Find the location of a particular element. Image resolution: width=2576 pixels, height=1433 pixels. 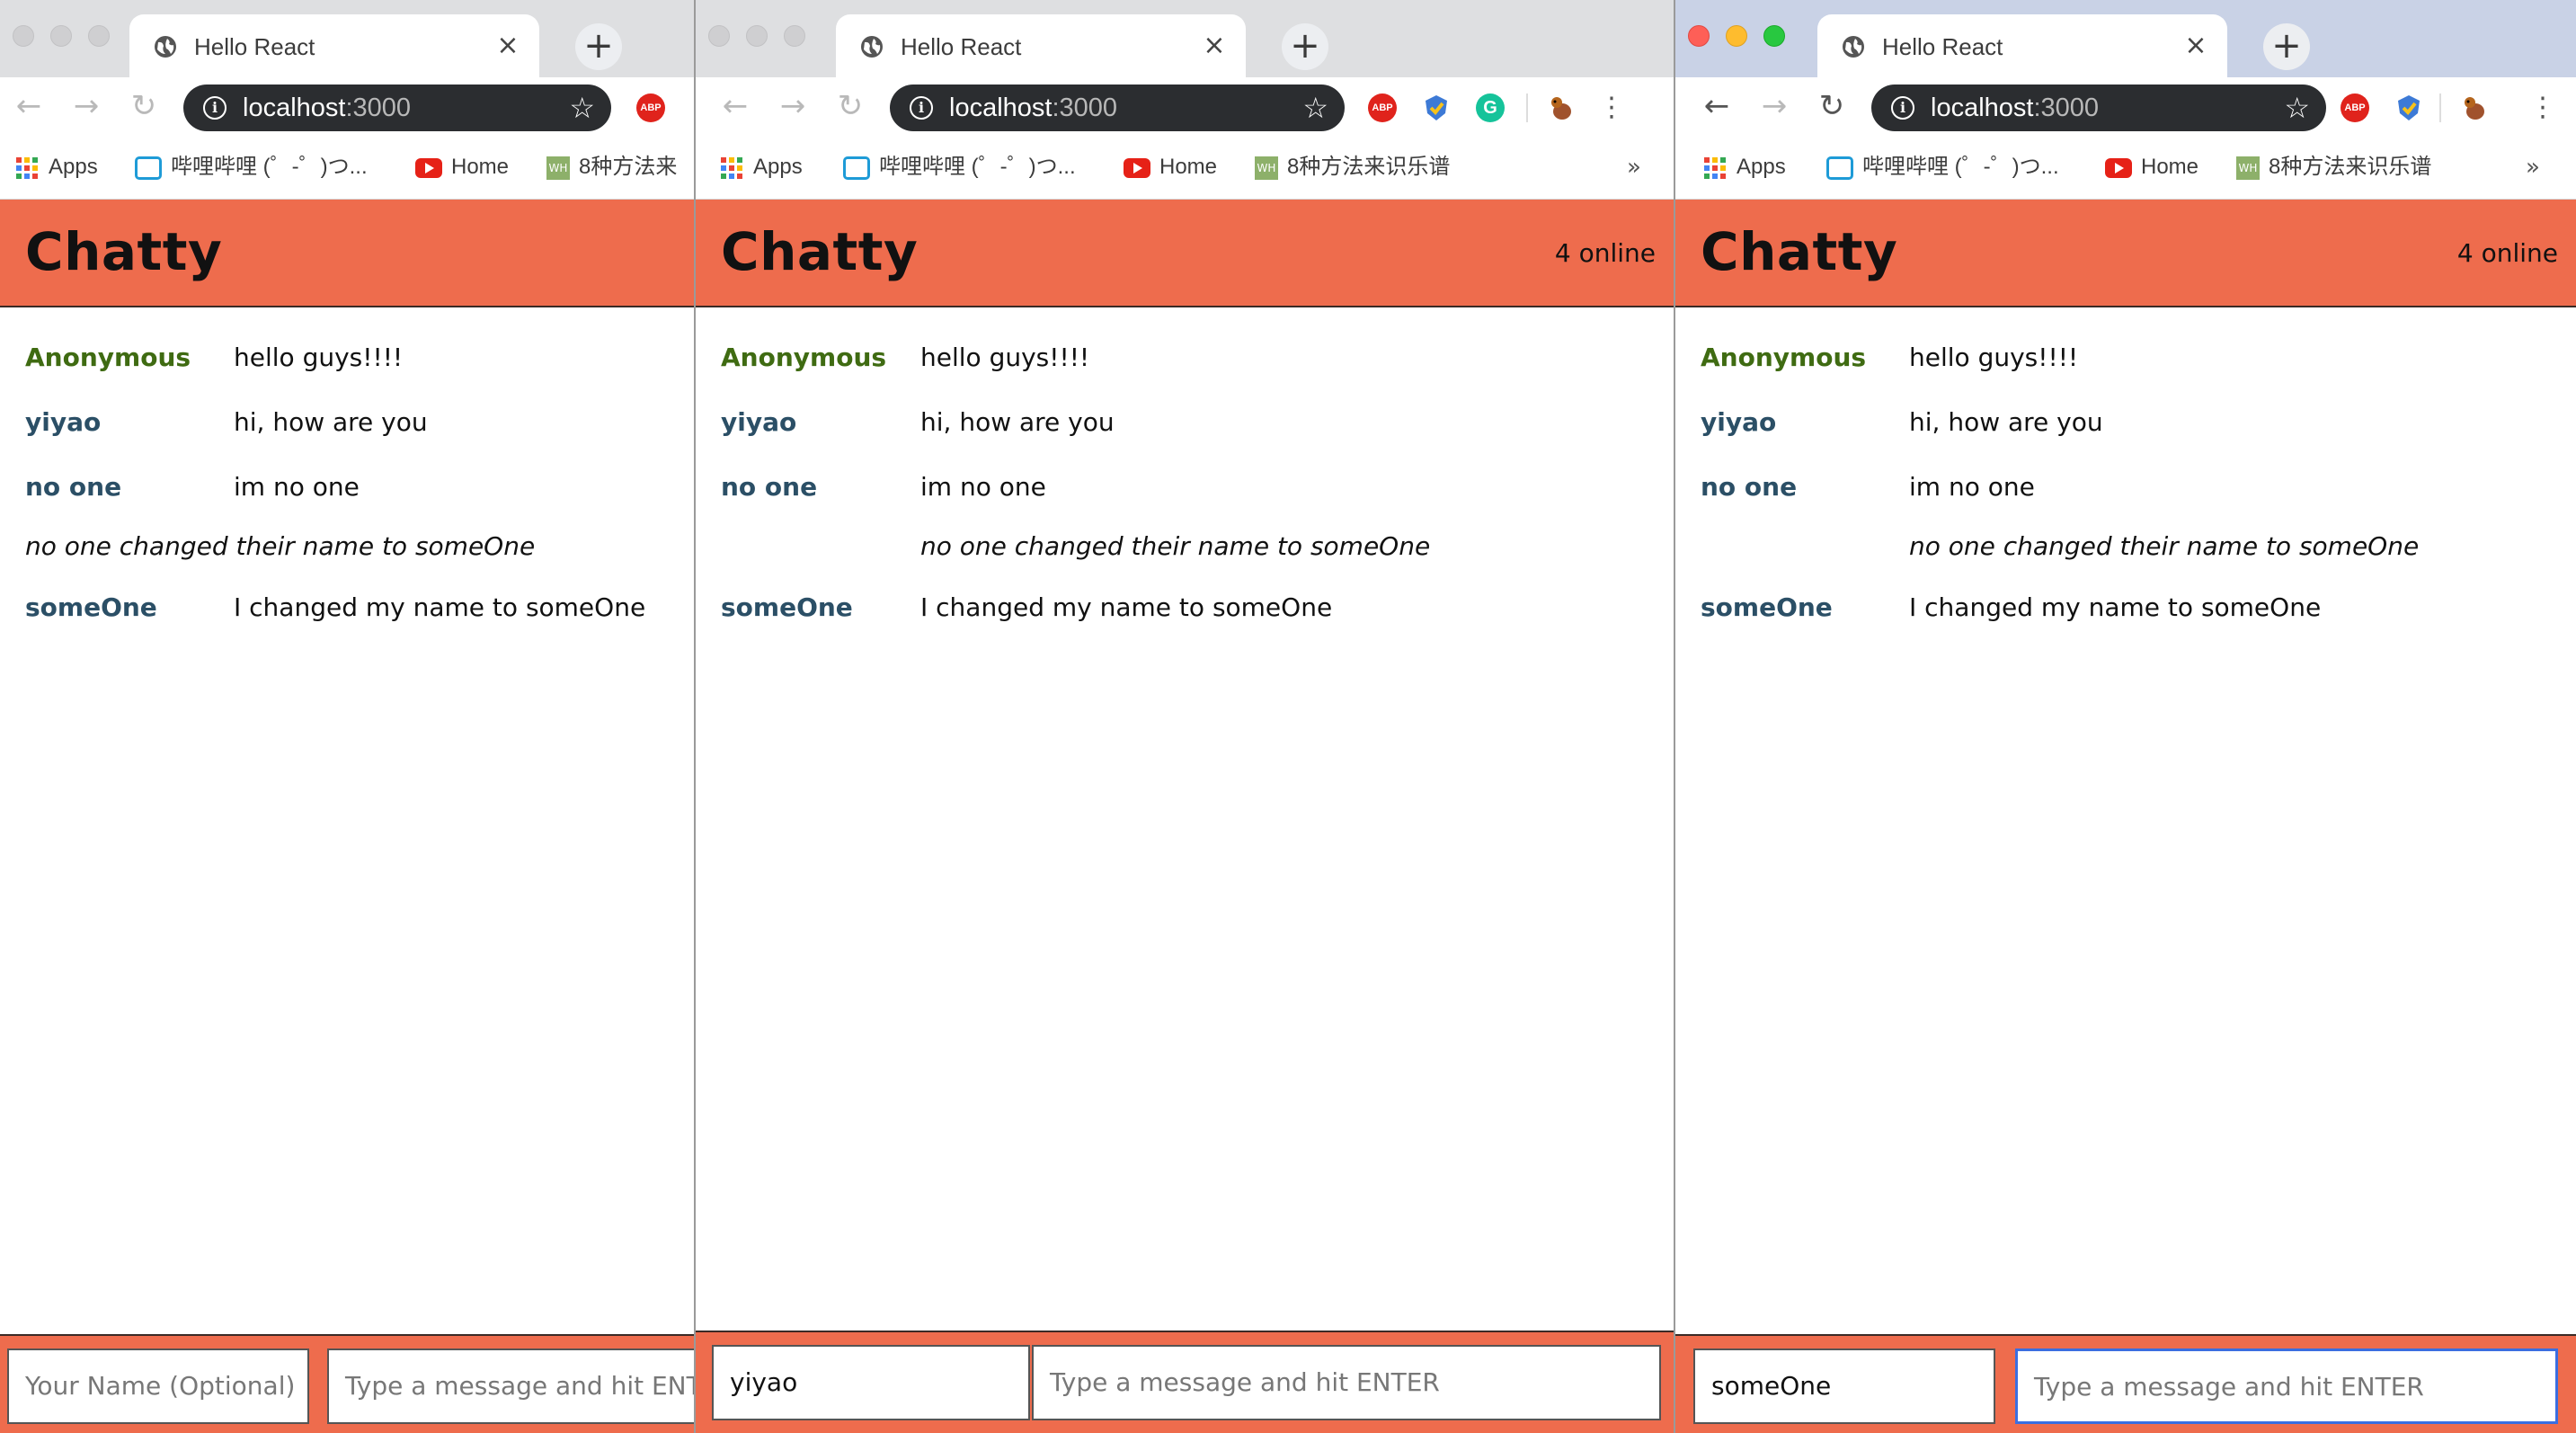

toolbar-separator is located at coordinates (2440, 107).